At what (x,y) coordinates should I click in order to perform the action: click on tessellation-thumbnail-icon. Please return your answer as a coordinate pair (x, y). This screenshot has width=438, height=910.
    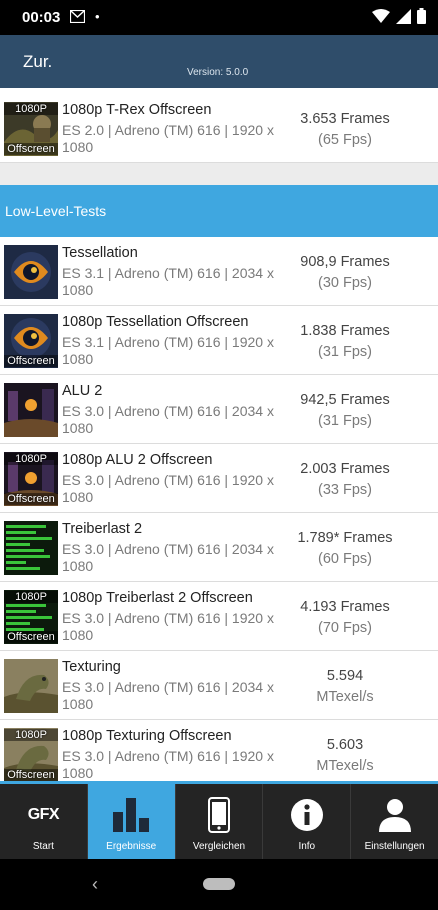
    Looking at the image, I should click on (31, 272).